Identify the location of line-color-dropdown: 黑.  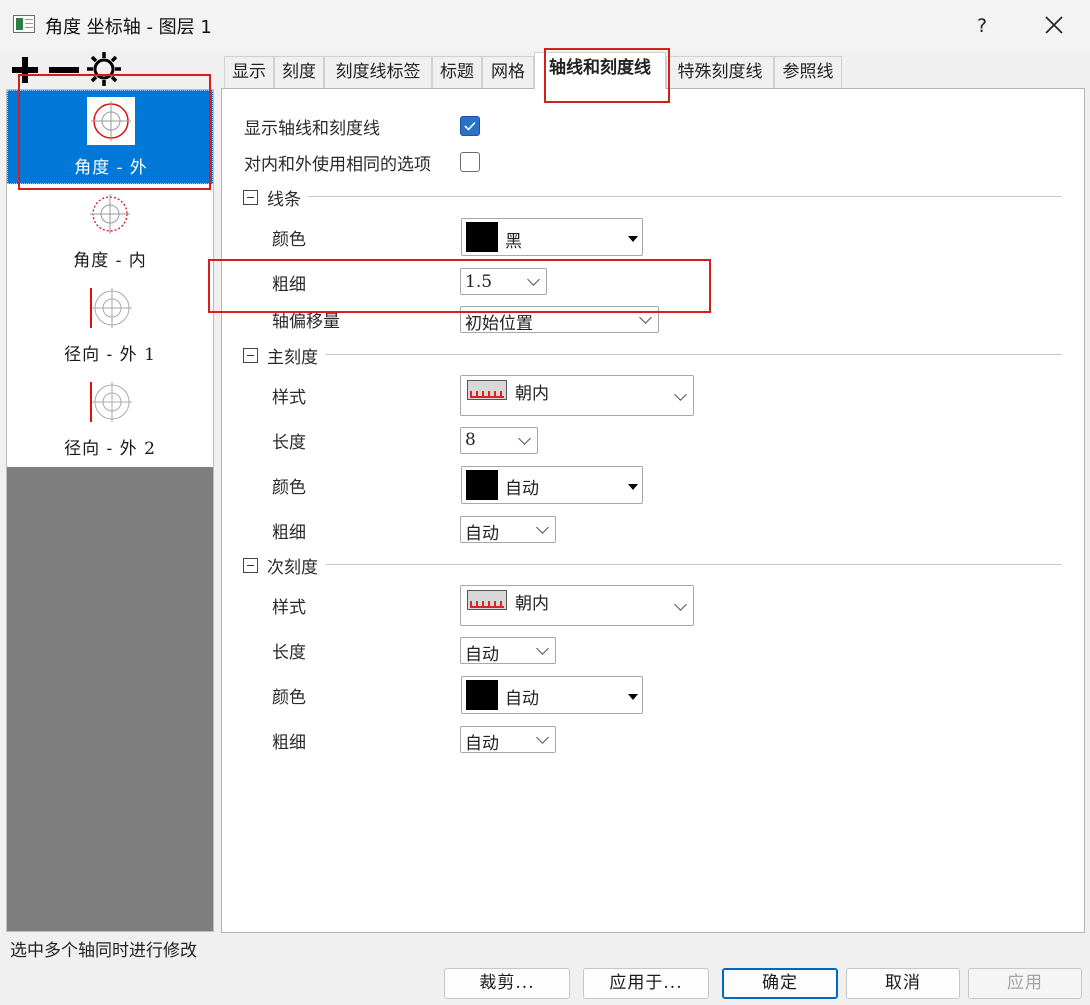
(552, 237).